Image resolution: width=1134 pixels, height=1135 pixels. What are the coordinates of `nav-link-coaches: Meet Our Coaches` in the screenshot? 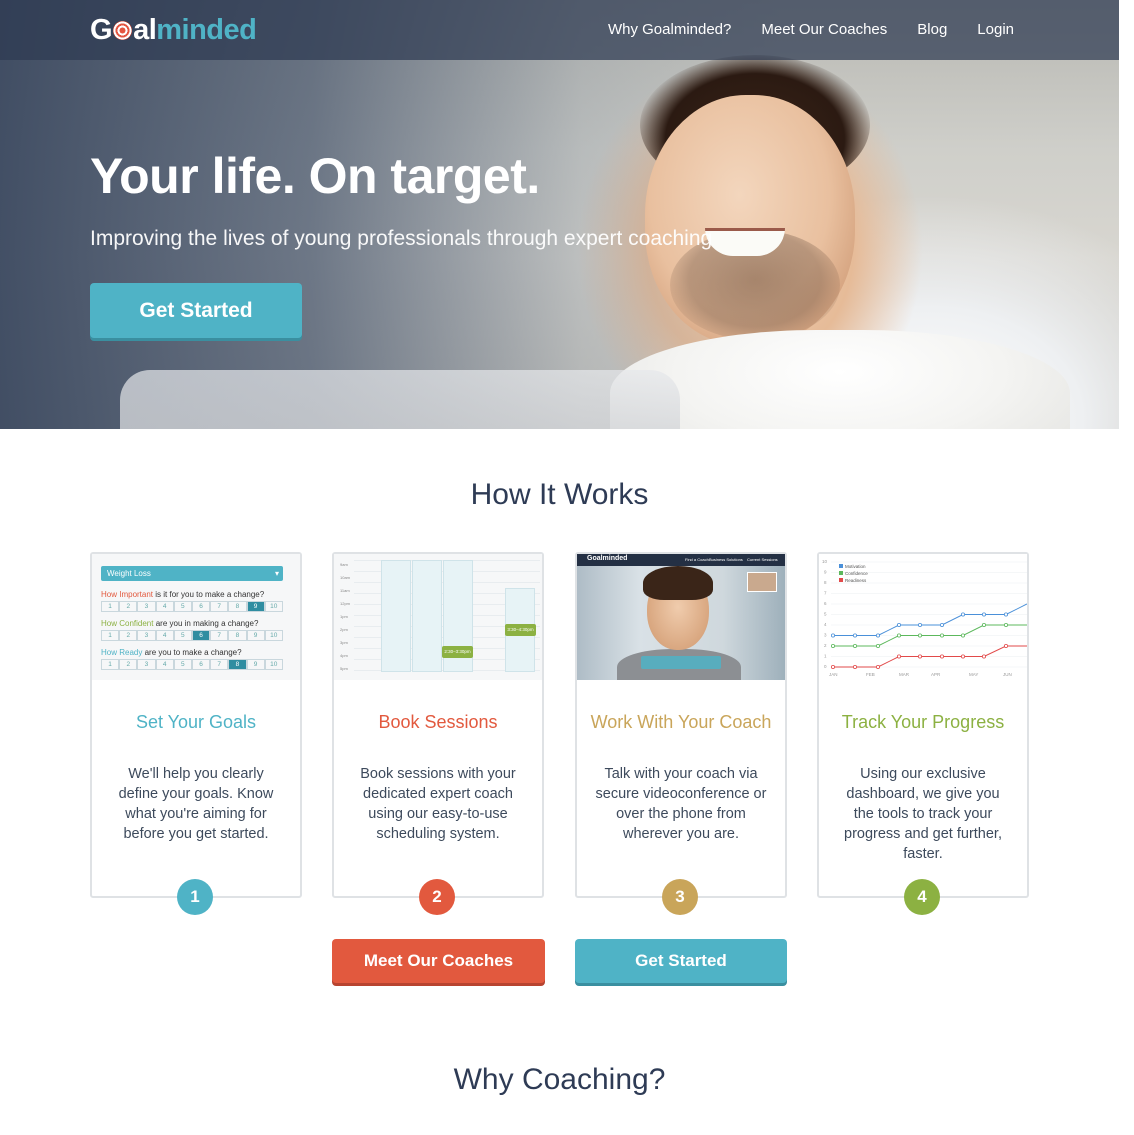 It's located at (824, 30).